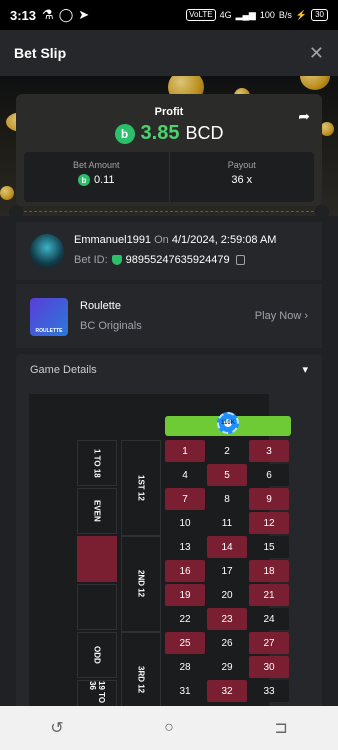 This screenshot has height=750, width=338. I want to click on roulette-number-cell: 16, so click(185, 571).